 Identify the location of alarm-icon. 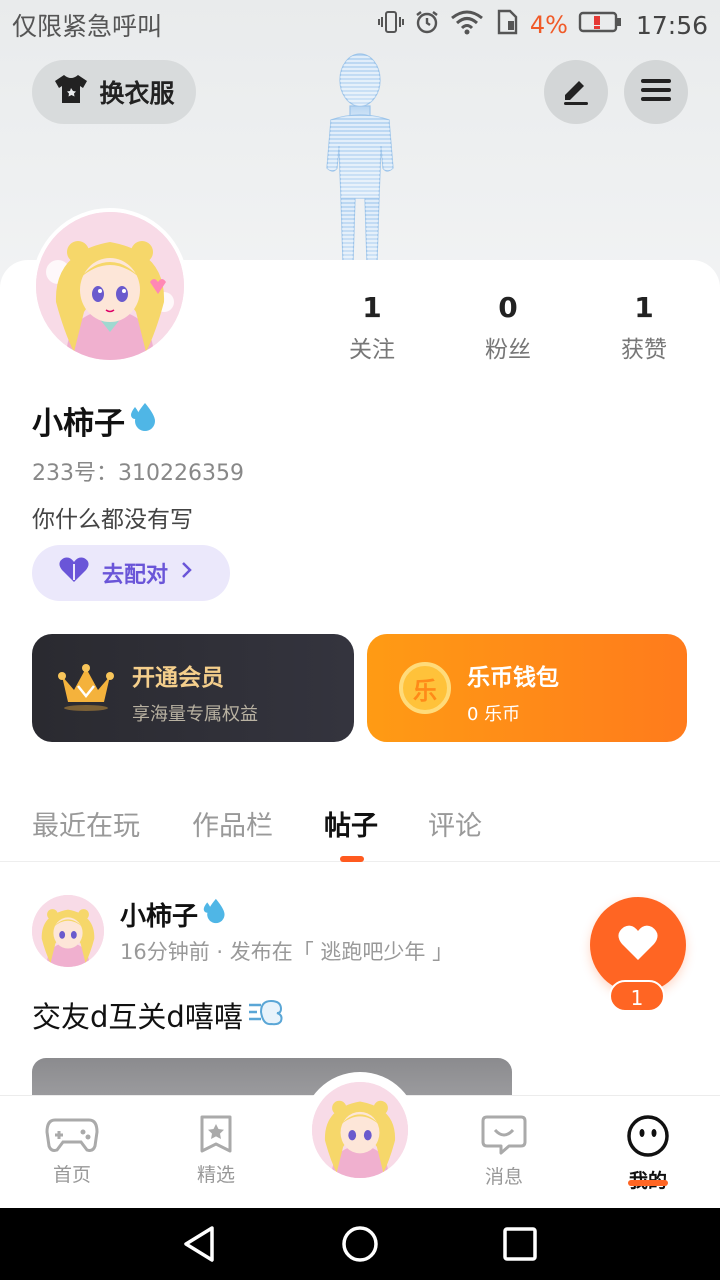
(427, 25).